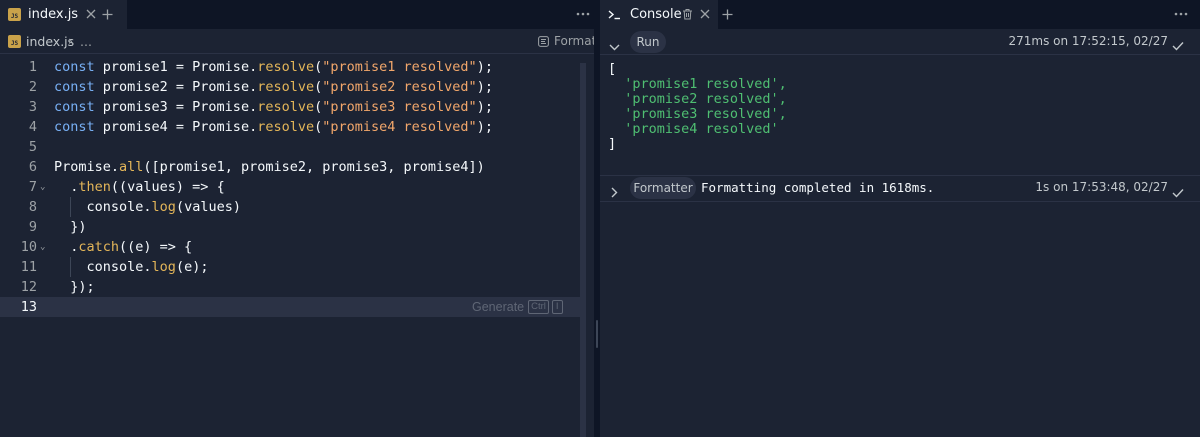  I want to click on output-line: [, so click(612, 69).